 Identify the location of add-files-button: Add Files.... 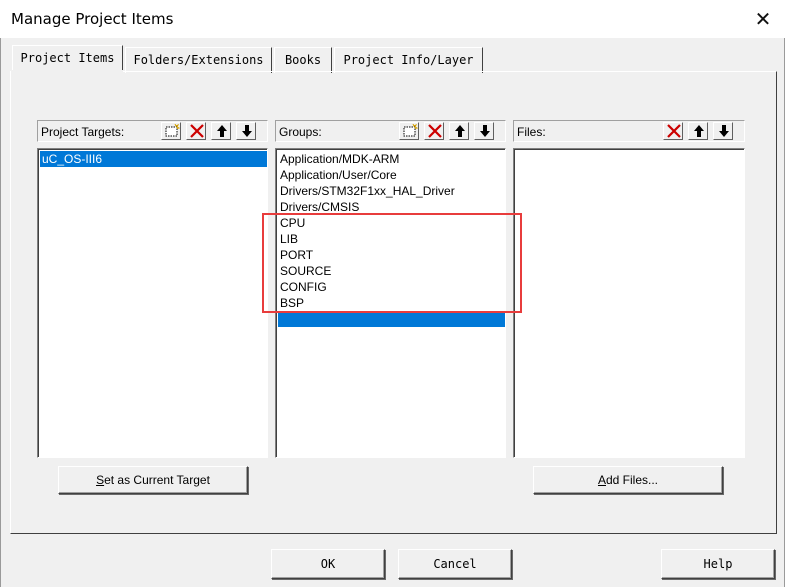
(628, 480).